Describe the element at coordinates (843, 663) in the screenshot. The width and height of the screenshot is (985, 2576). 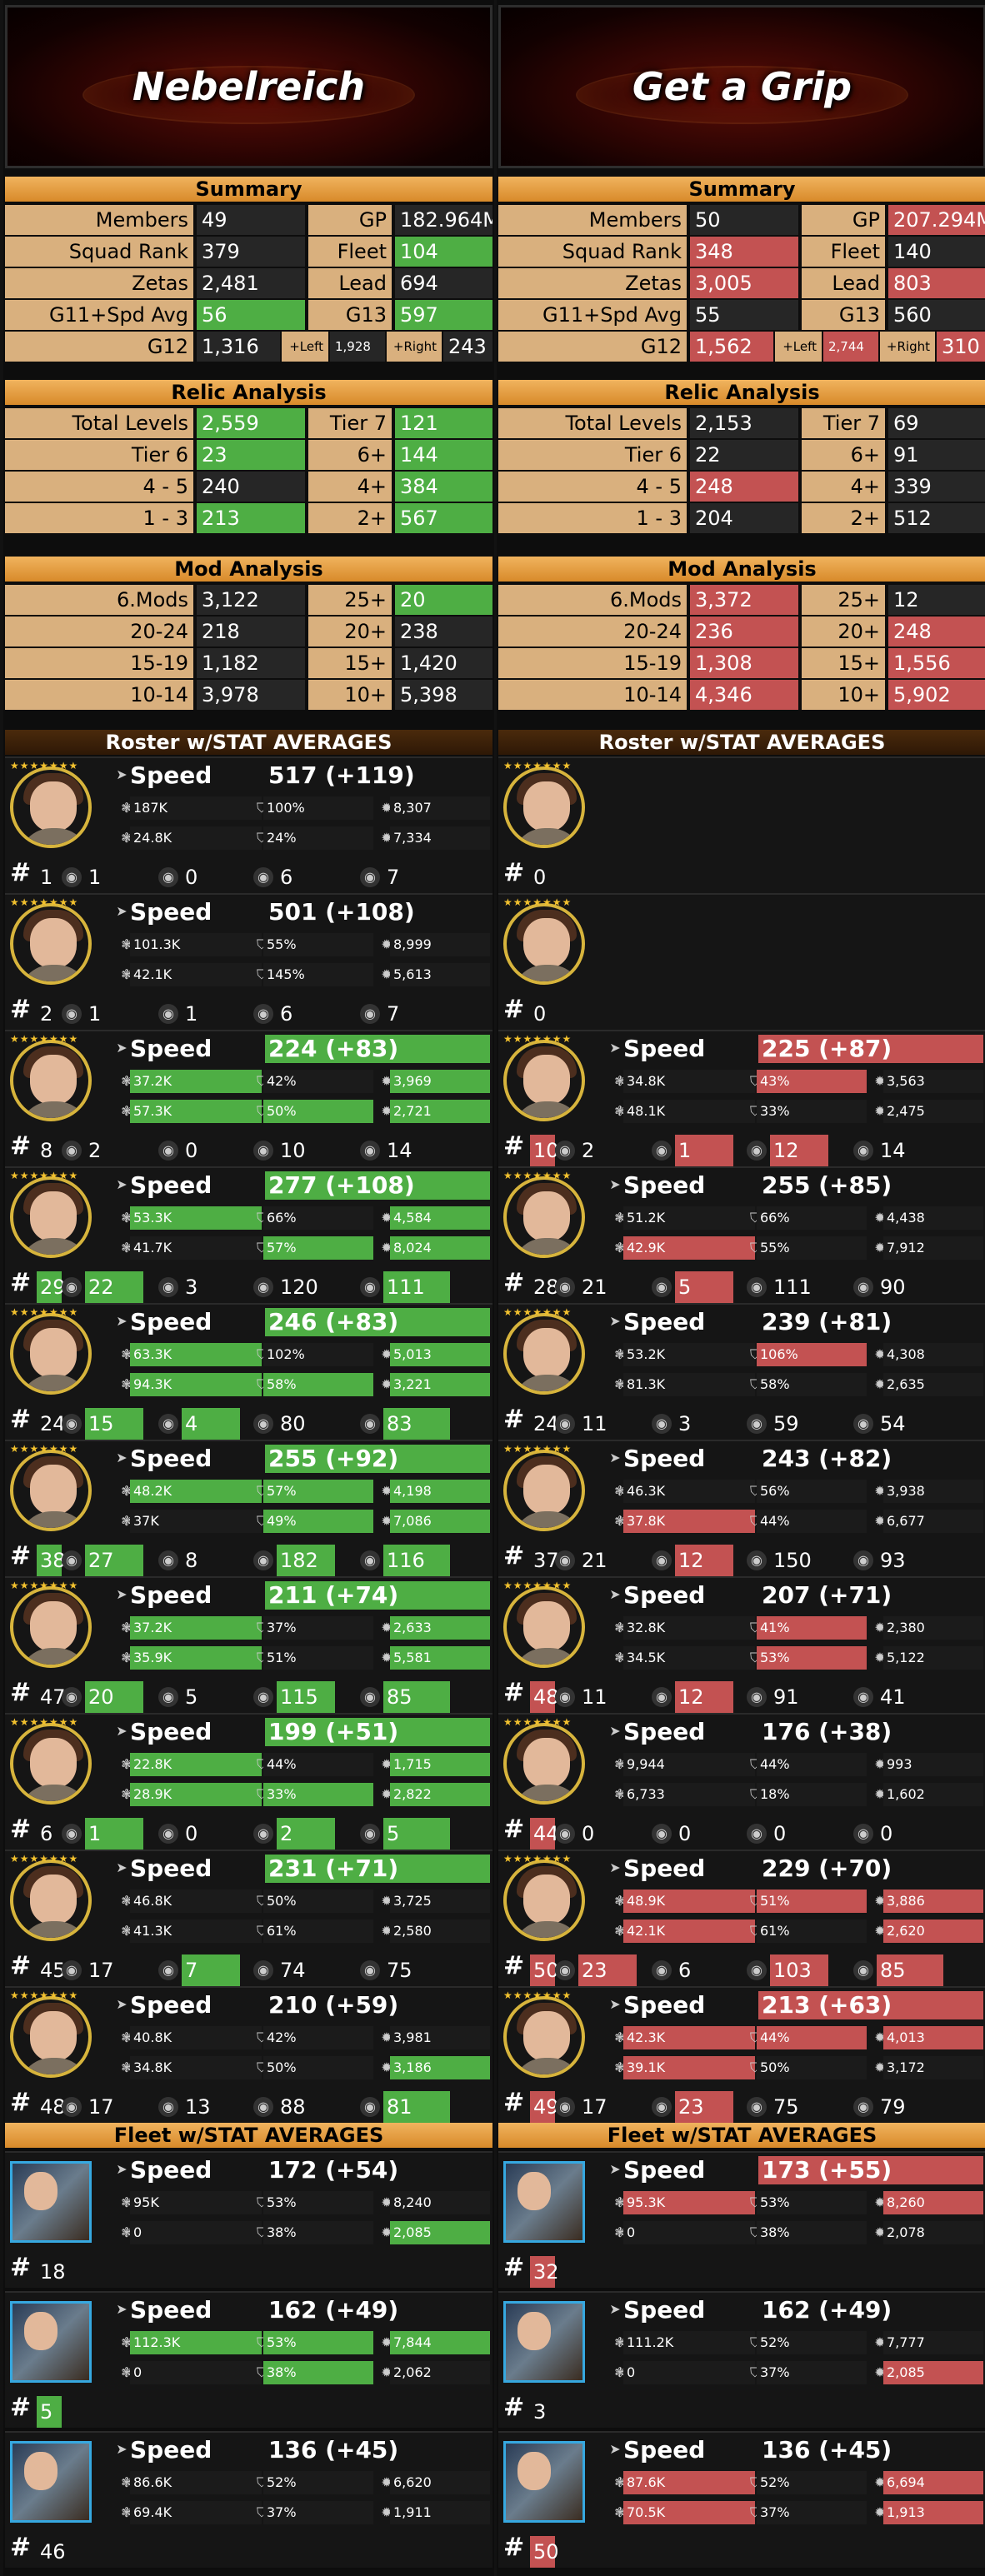
I see `mod-label: 15+` at that location.